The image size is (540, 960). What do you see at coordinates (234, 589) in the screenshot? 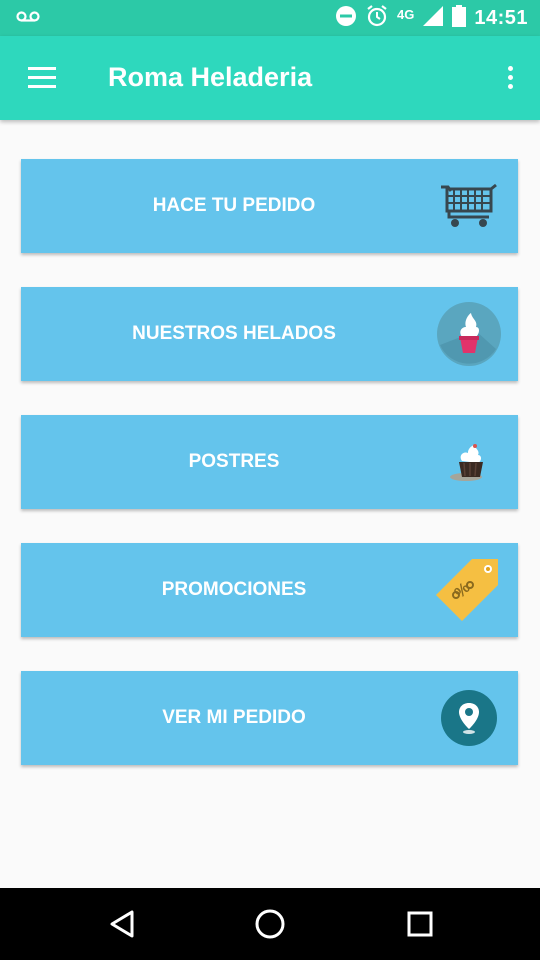
I see `menu-item-label: PROMOCIONES` at bounding box center [234, 589].